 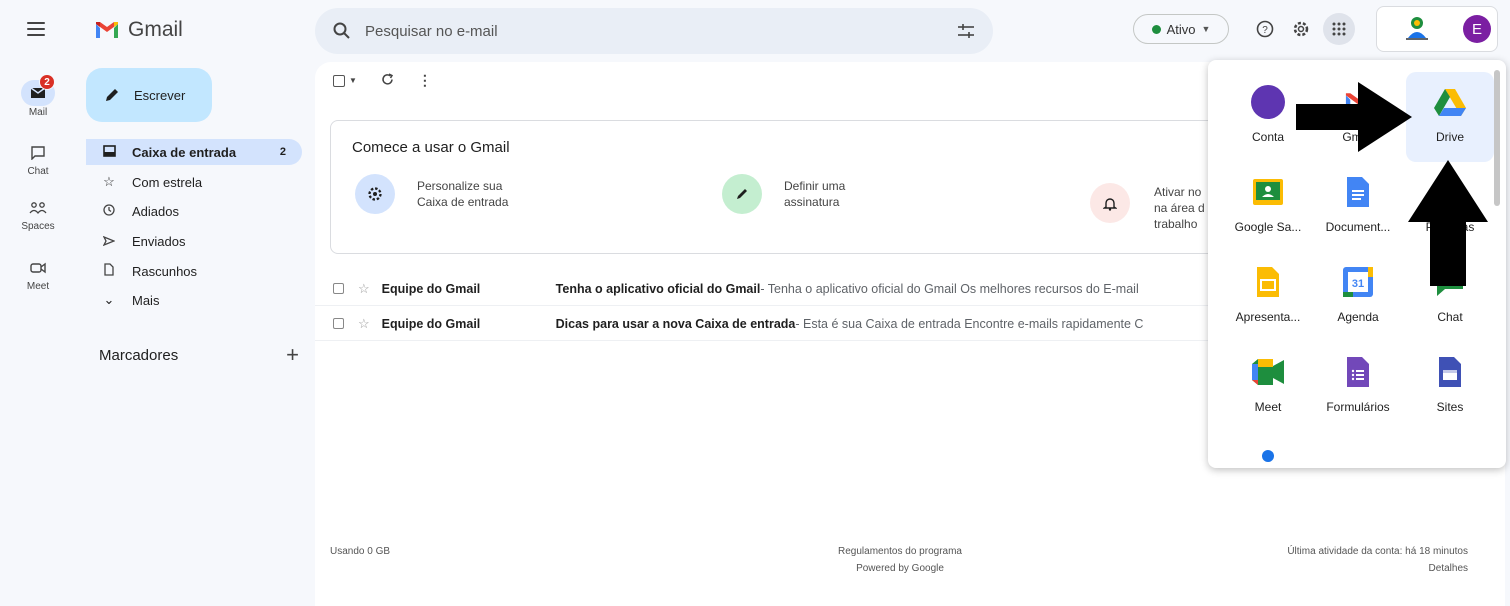 What do you see at coordinates (159, 241) in the screenshot?
I see `nav-label-sent: Enviados` at bounding box center [159, 241].